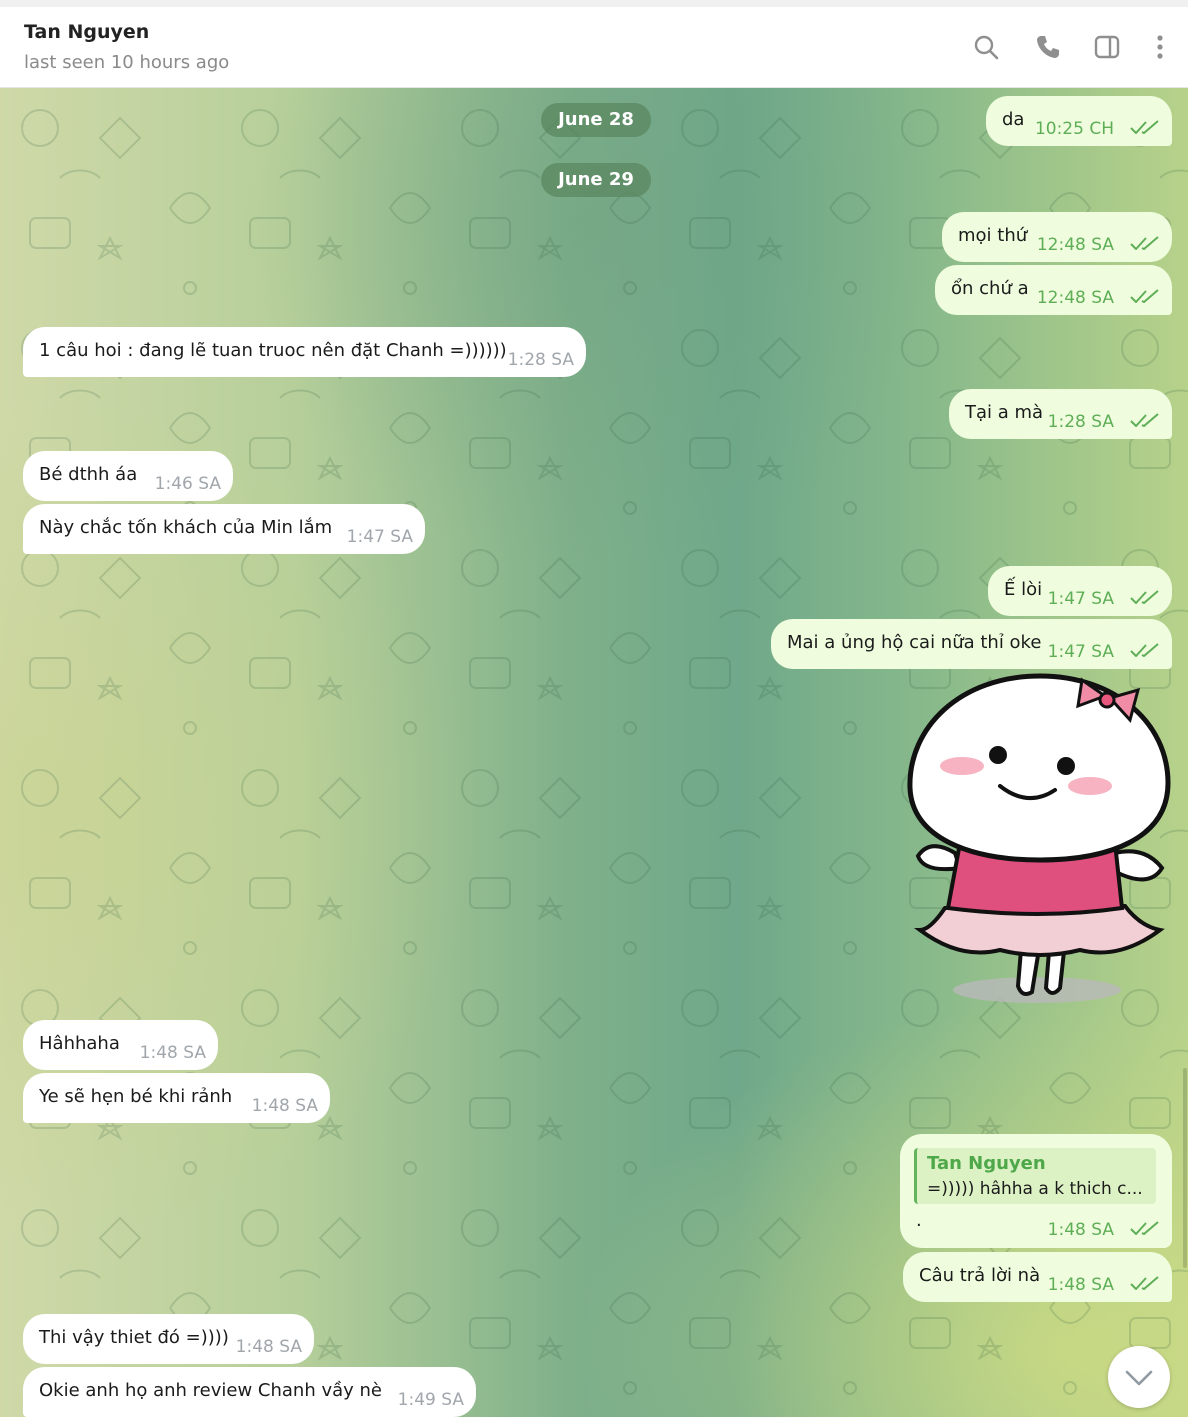 This screenshot has height=1417, width=1188. What do you see at coordinates (1185, 1168) in the screenshot?
I see `scrollbar-thumb` at bounding box center [1185, 1168].